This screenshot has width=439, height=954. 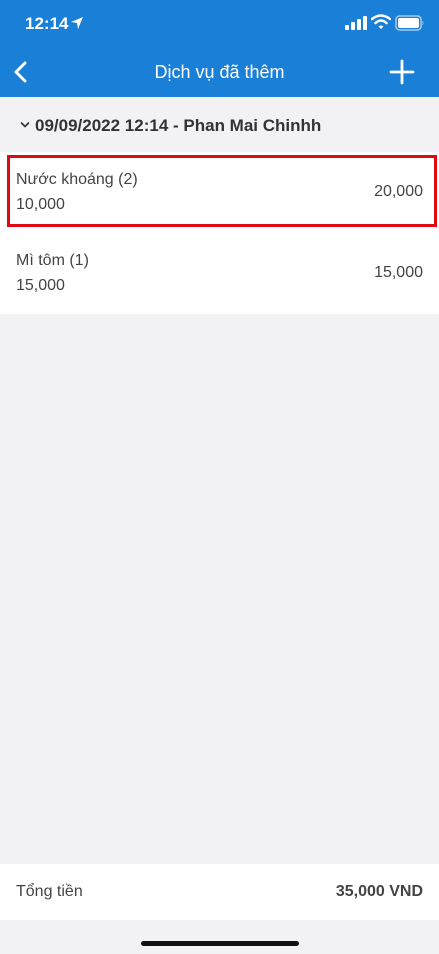 I want to click on total-footer: Tổng tiền 35,000 VND, so click(x=219, y=892).